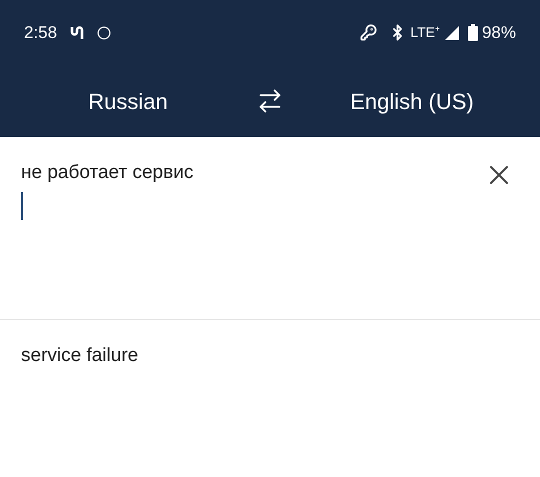  Describe the element at coordinates (77, 32) in the screenshot. I see `app-notification-icon` at that location.